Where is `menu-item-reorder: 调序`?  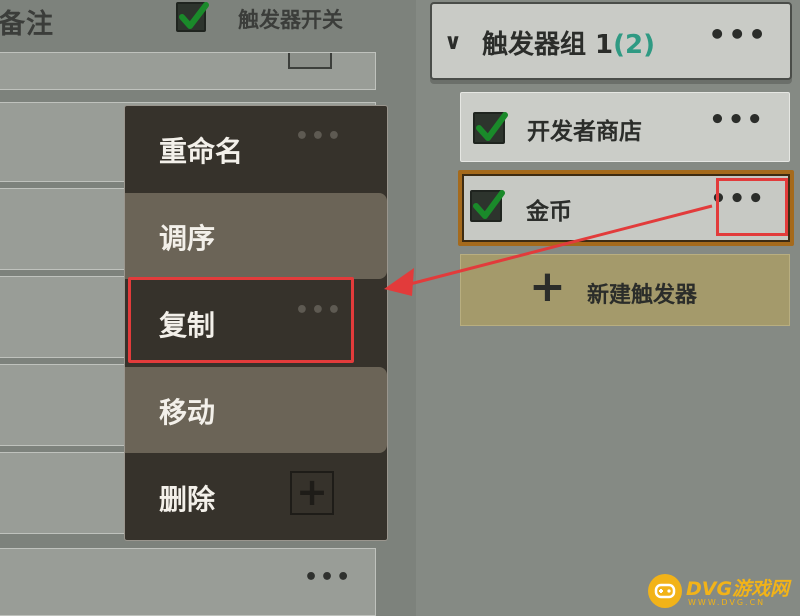 menu-item-reorder: 调序 is located at coordinates (256, 236).